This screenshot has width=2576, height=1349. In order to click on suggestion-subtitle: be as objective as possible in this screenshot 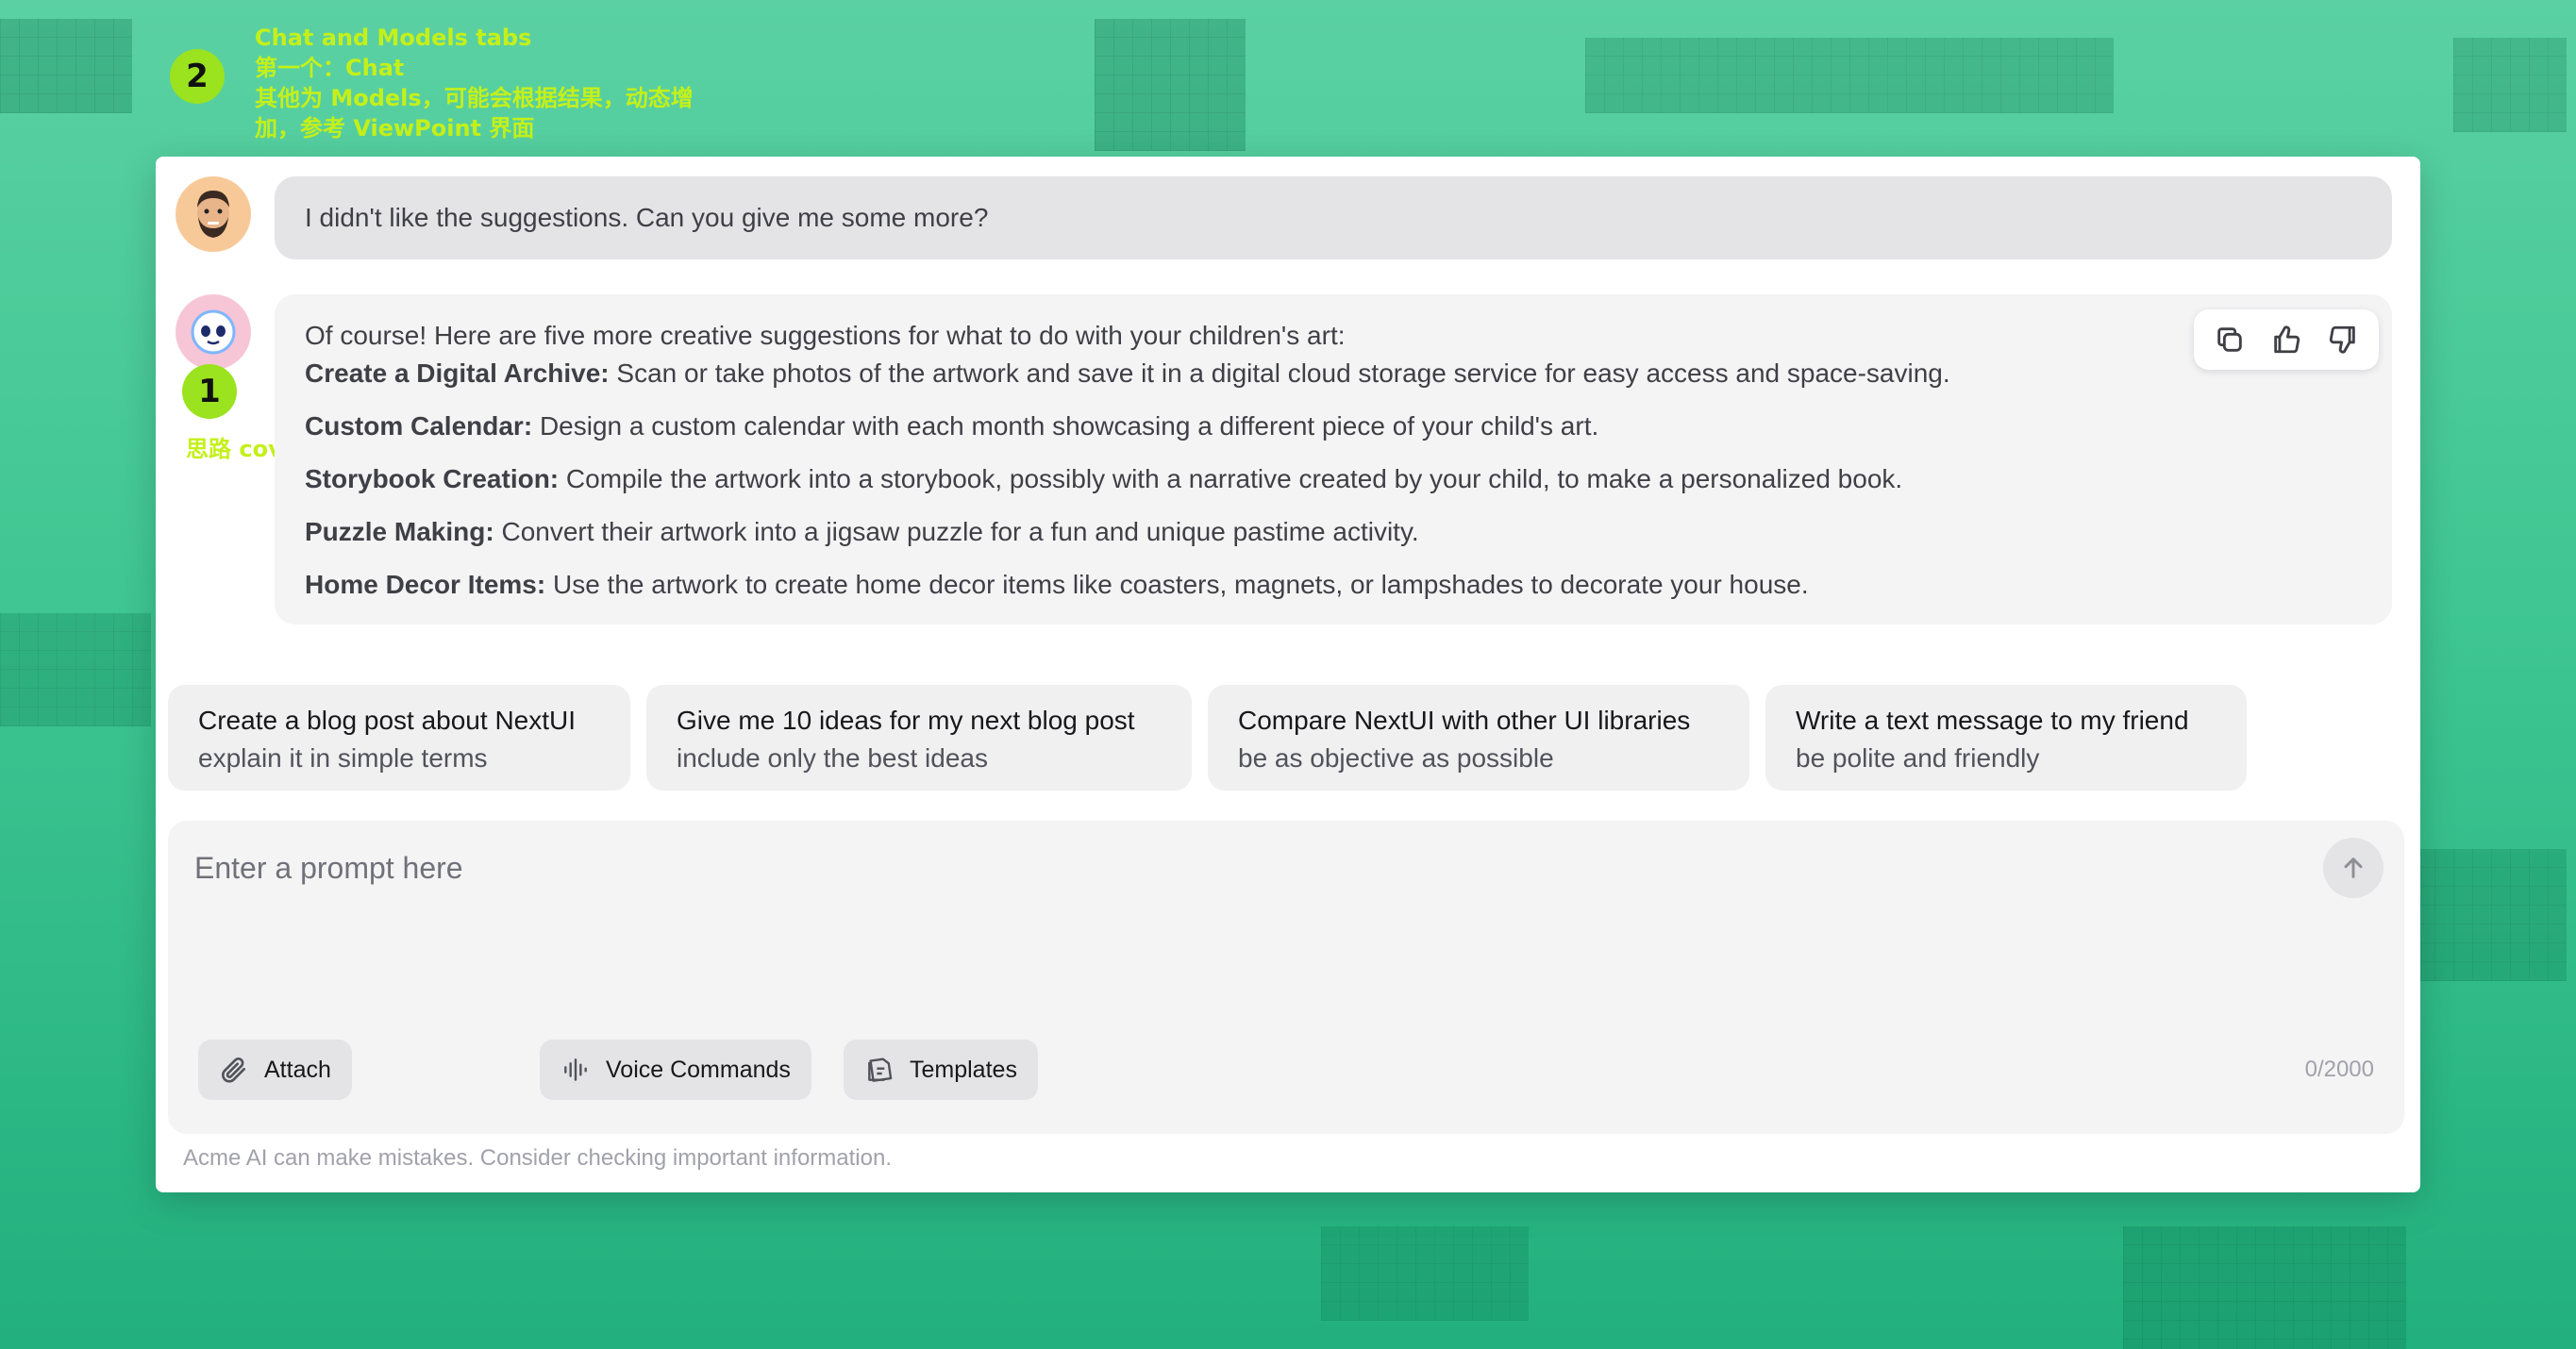, I will do `click(1396, 758)`.